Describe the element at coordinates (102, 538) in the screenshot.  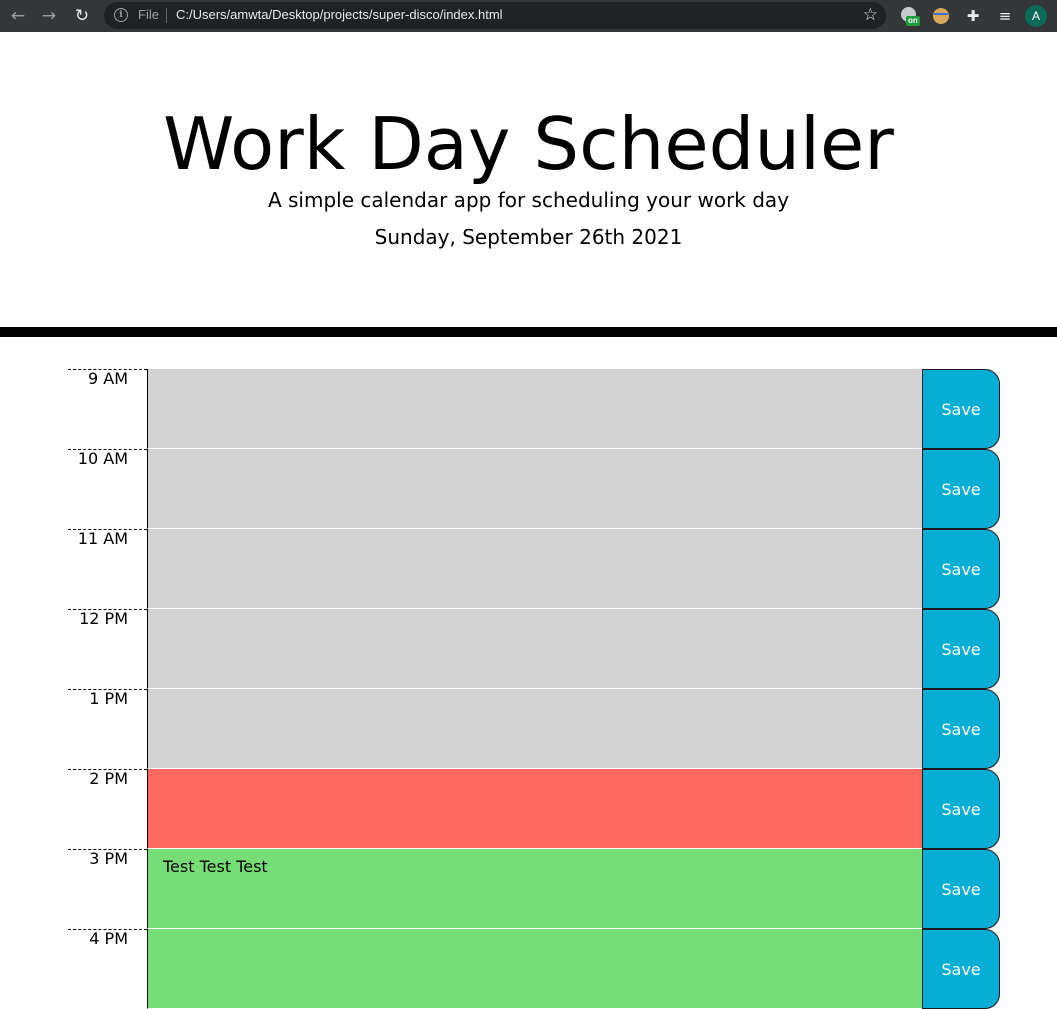
I see `hour-label: 11 AM` at that location.